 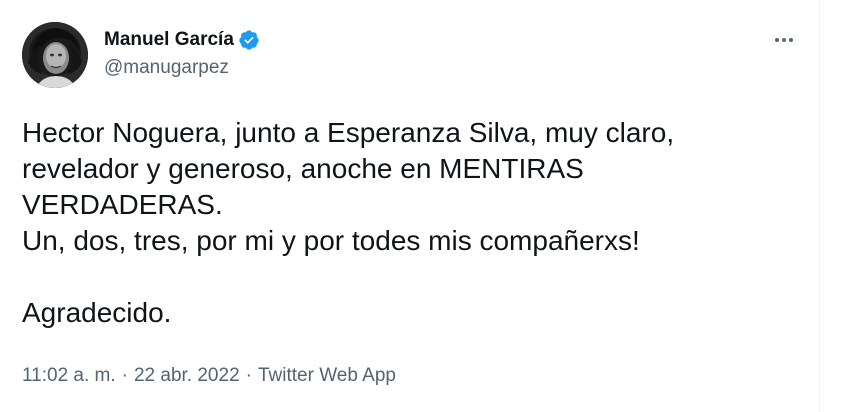 What do you see at coordinates (186, 375) in the screenshot?
I see `tweet-date: 22 abr. 2022` at bounding box center [186, 375].